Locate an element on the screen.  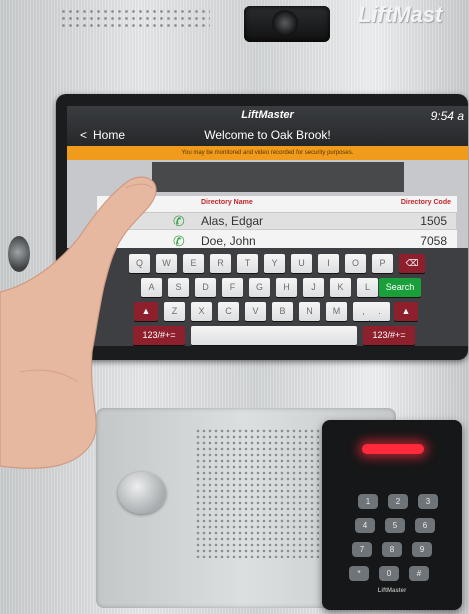
reader-brand: LiftMaster is located at coordinates (392, 591).